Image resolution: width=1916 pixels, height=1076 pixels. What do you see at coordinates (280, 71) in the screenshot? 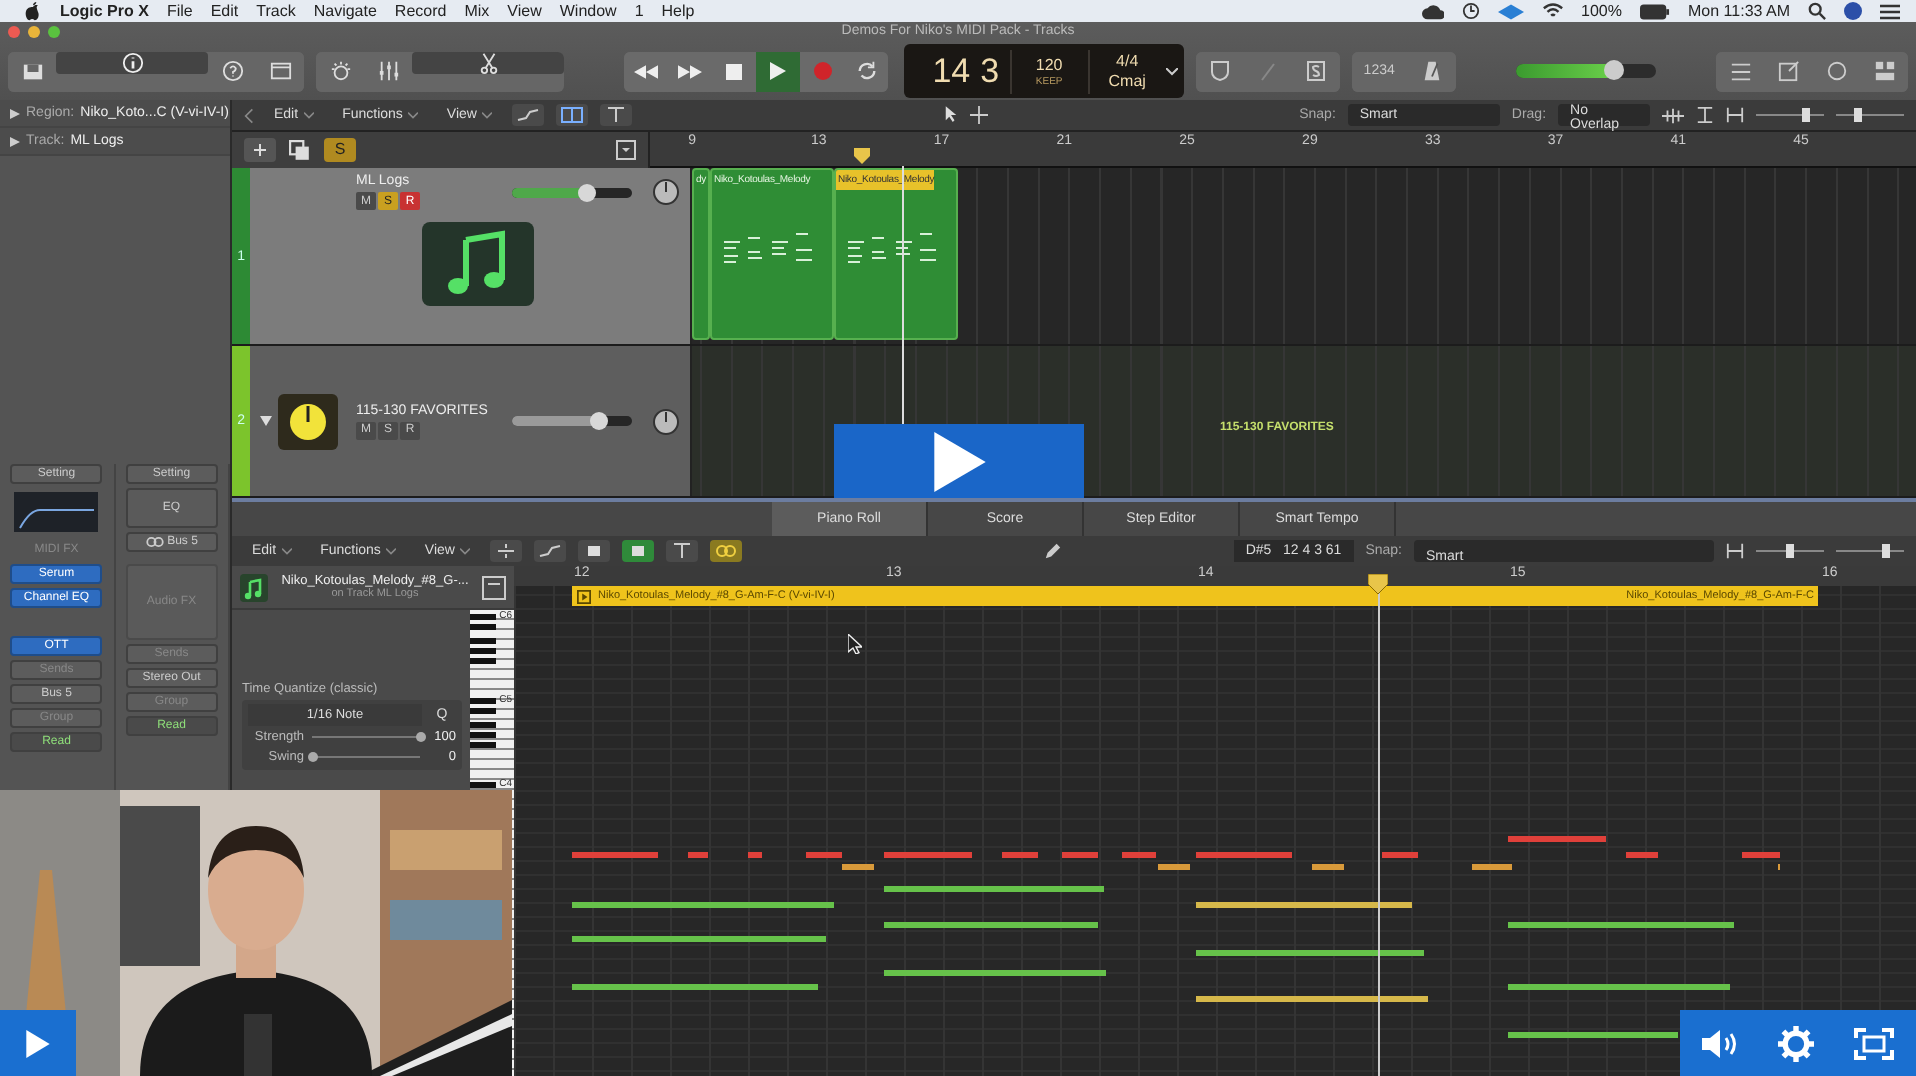
I see `window-icon` at bounding box center [280, 71].